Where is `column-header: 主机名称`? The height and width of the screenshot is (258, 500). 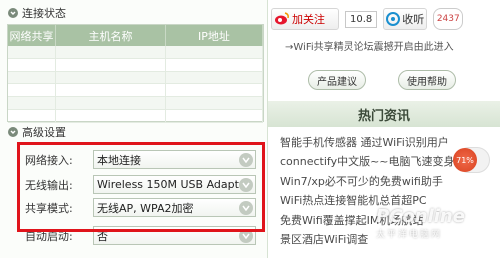
column-header: 主机名称 is located at coordinates (111, 35).